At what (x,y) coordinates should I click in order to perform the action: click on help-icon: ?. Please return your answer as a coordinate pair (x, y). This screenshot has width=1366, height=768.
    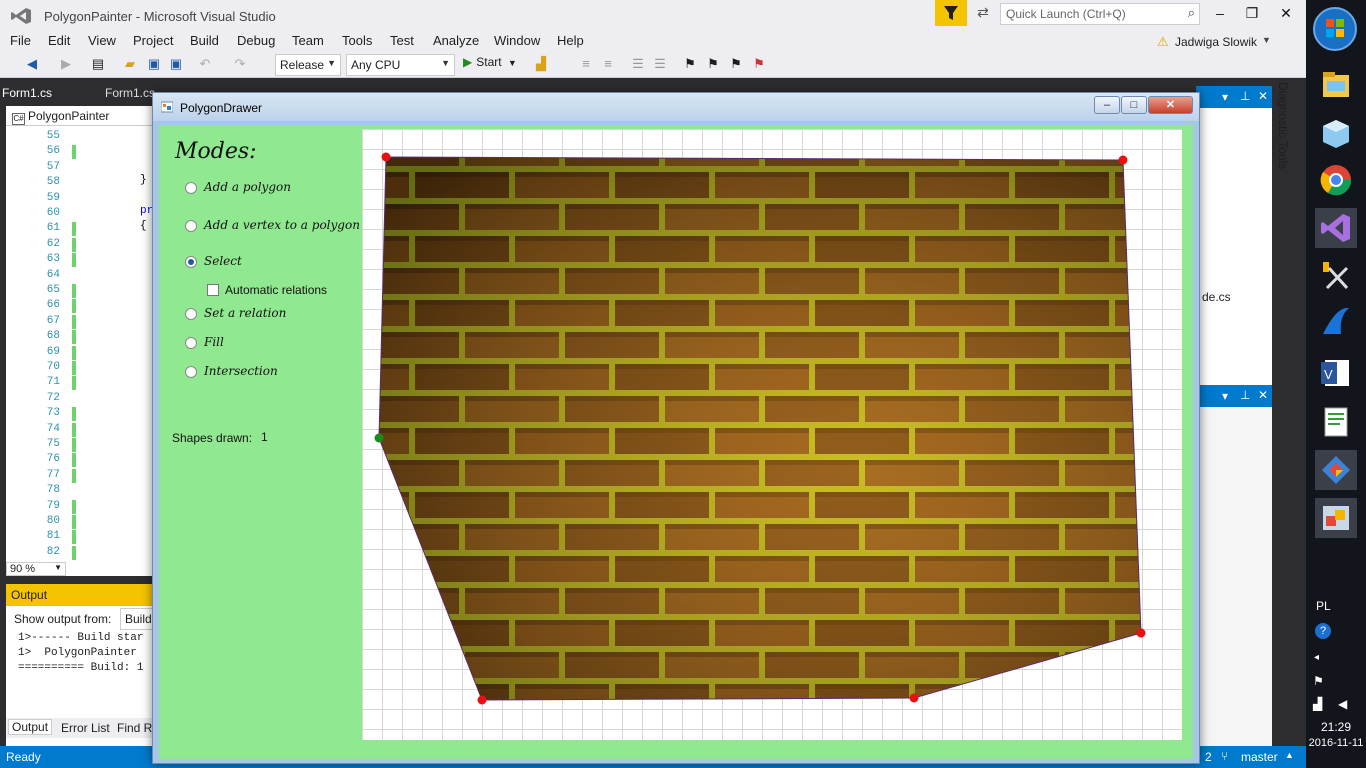
    Looking at the image, I should click on (1323, 631).